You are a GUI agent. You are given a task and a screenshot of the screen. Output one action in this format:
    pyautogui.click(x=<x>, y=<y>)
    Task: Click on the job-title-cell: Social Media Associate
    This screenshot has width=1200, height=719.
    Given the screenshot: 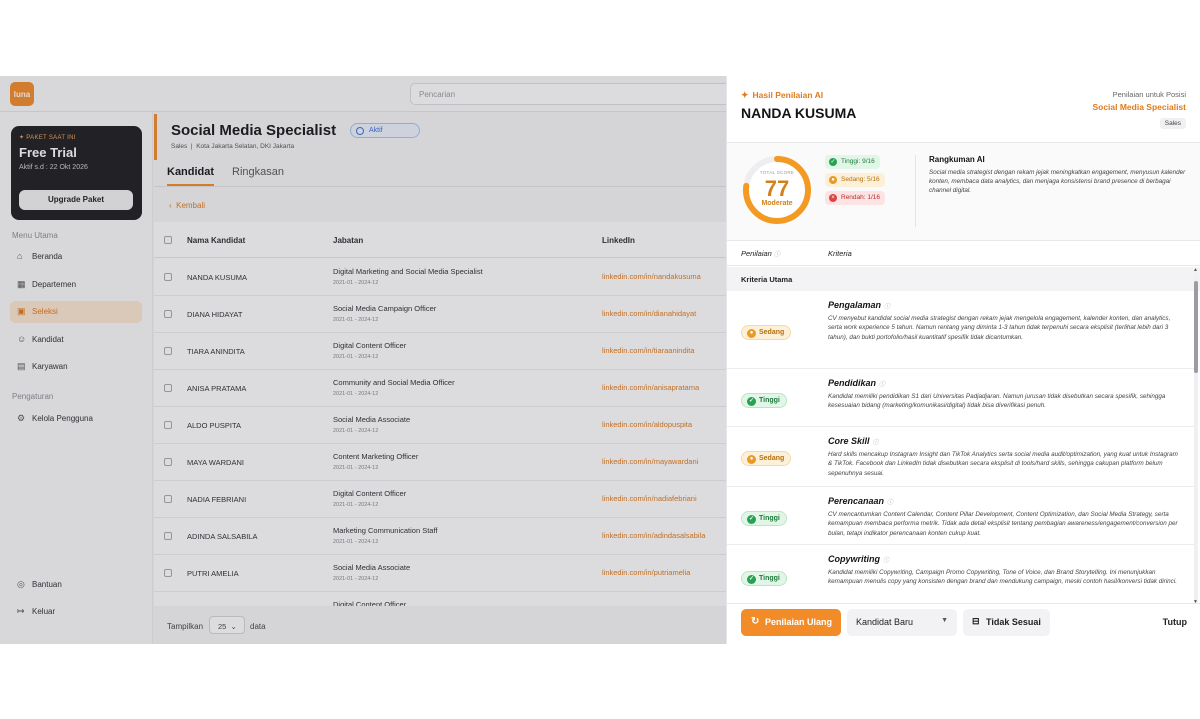 What is the action you would take?
    pyautogui.click(x=372, y=419)
    